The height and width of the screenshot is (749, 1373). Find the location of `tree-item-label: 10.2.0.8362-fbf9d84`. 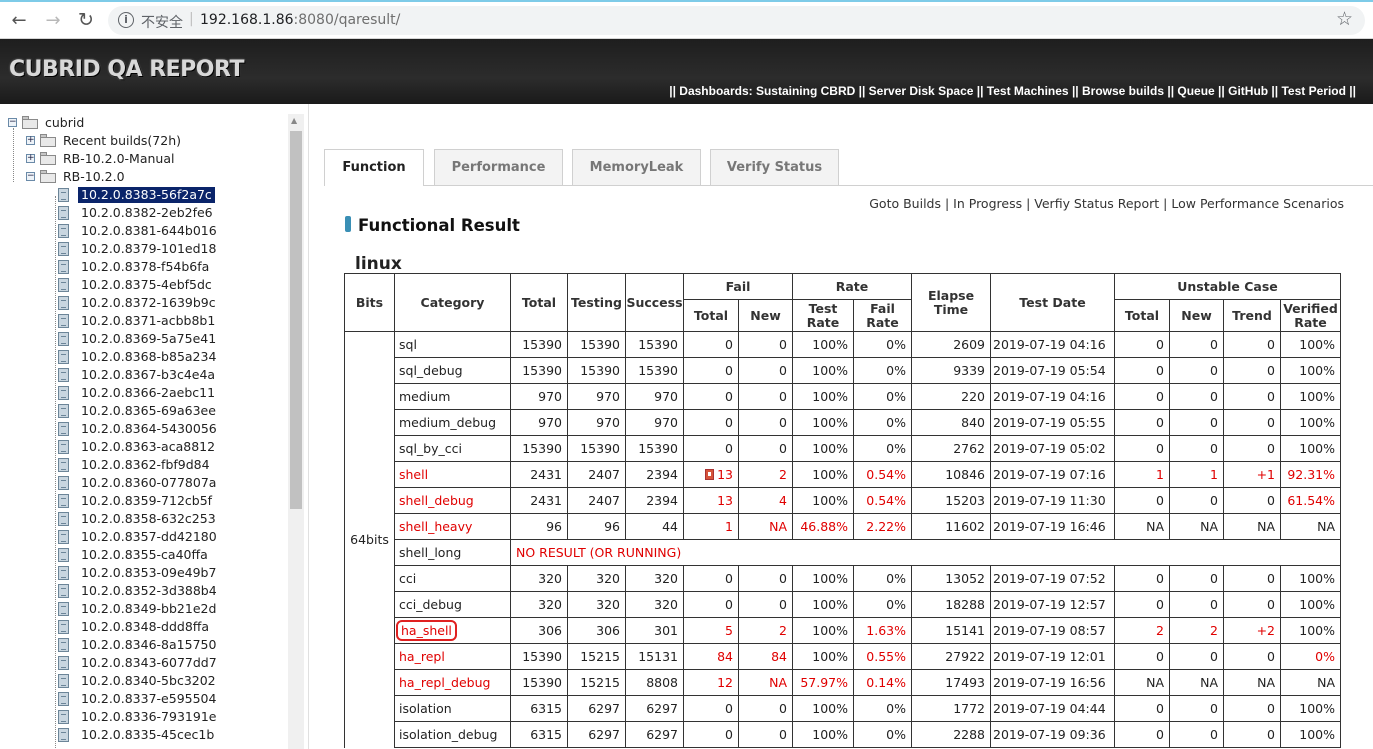

tree-item-label: 10.2.0.8362-fbf9d84 is located at coordinates (145, 465).